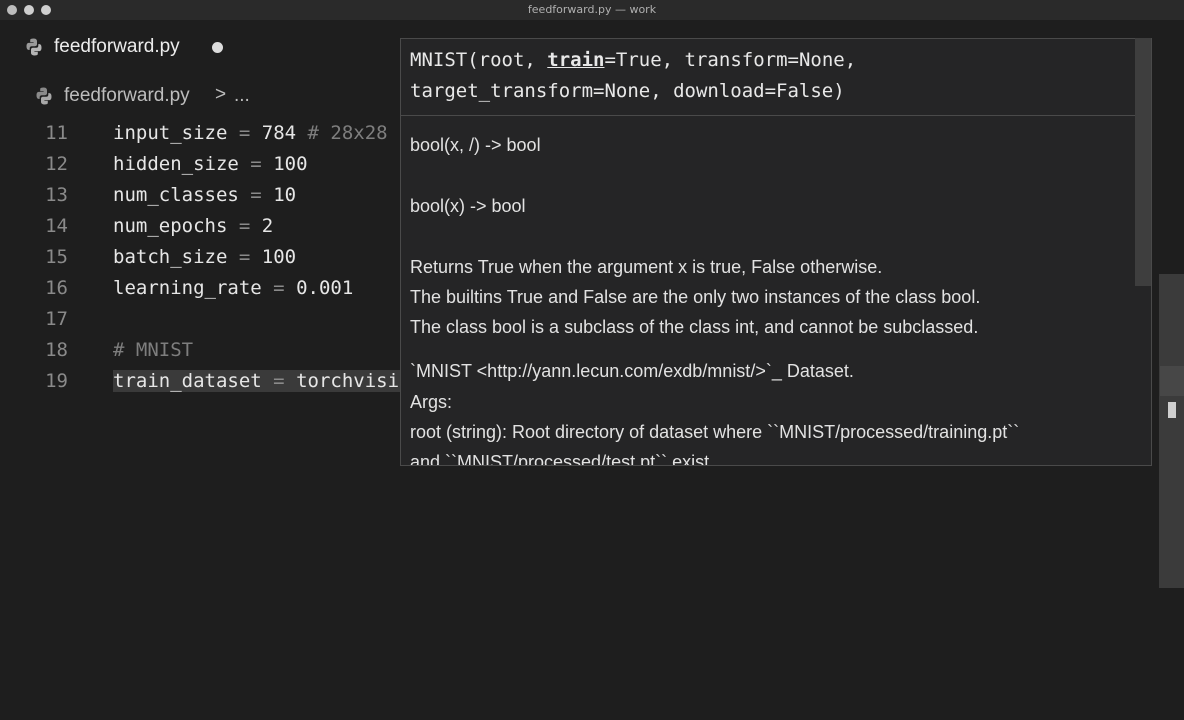 This screenshot has height=720, width=1184. Describe the element at coordinates (730, 60) in the screenshot. I see `signature-text: =True, transform=None,` at that location.